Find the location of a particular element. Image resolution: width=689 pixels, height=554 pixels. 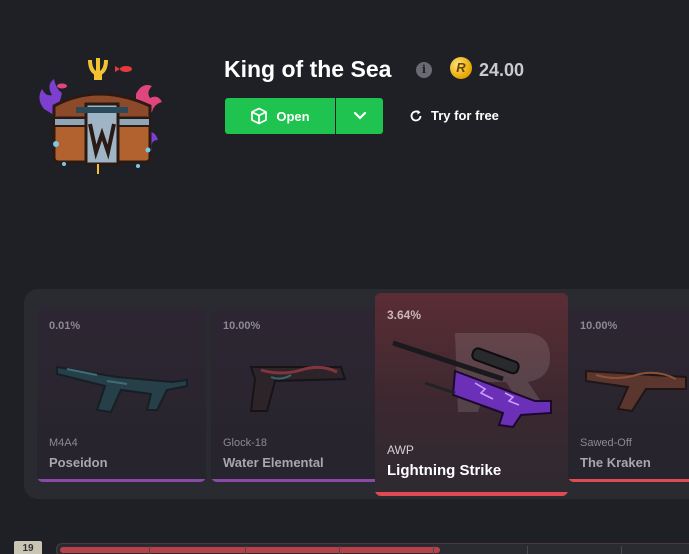

item-card: 0.01% M4A4 Poseidon is located at coordinates (121, 394).